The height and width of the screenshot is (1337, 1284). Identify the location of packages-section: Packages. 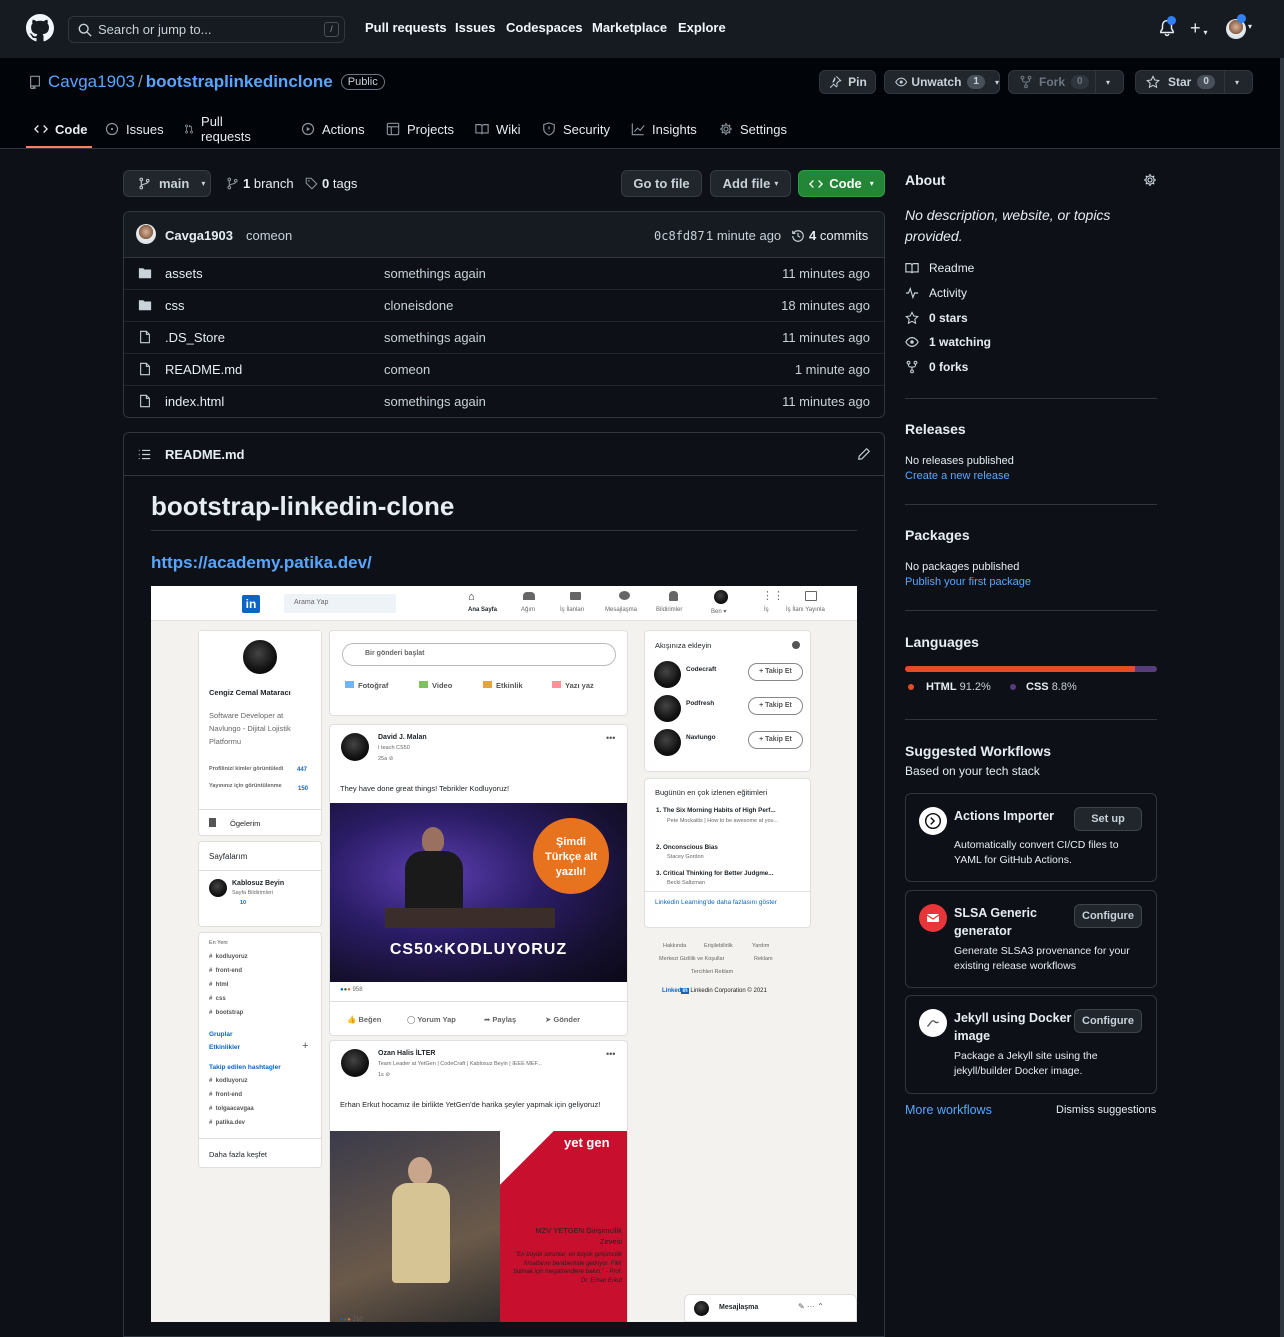
(1031, 535).